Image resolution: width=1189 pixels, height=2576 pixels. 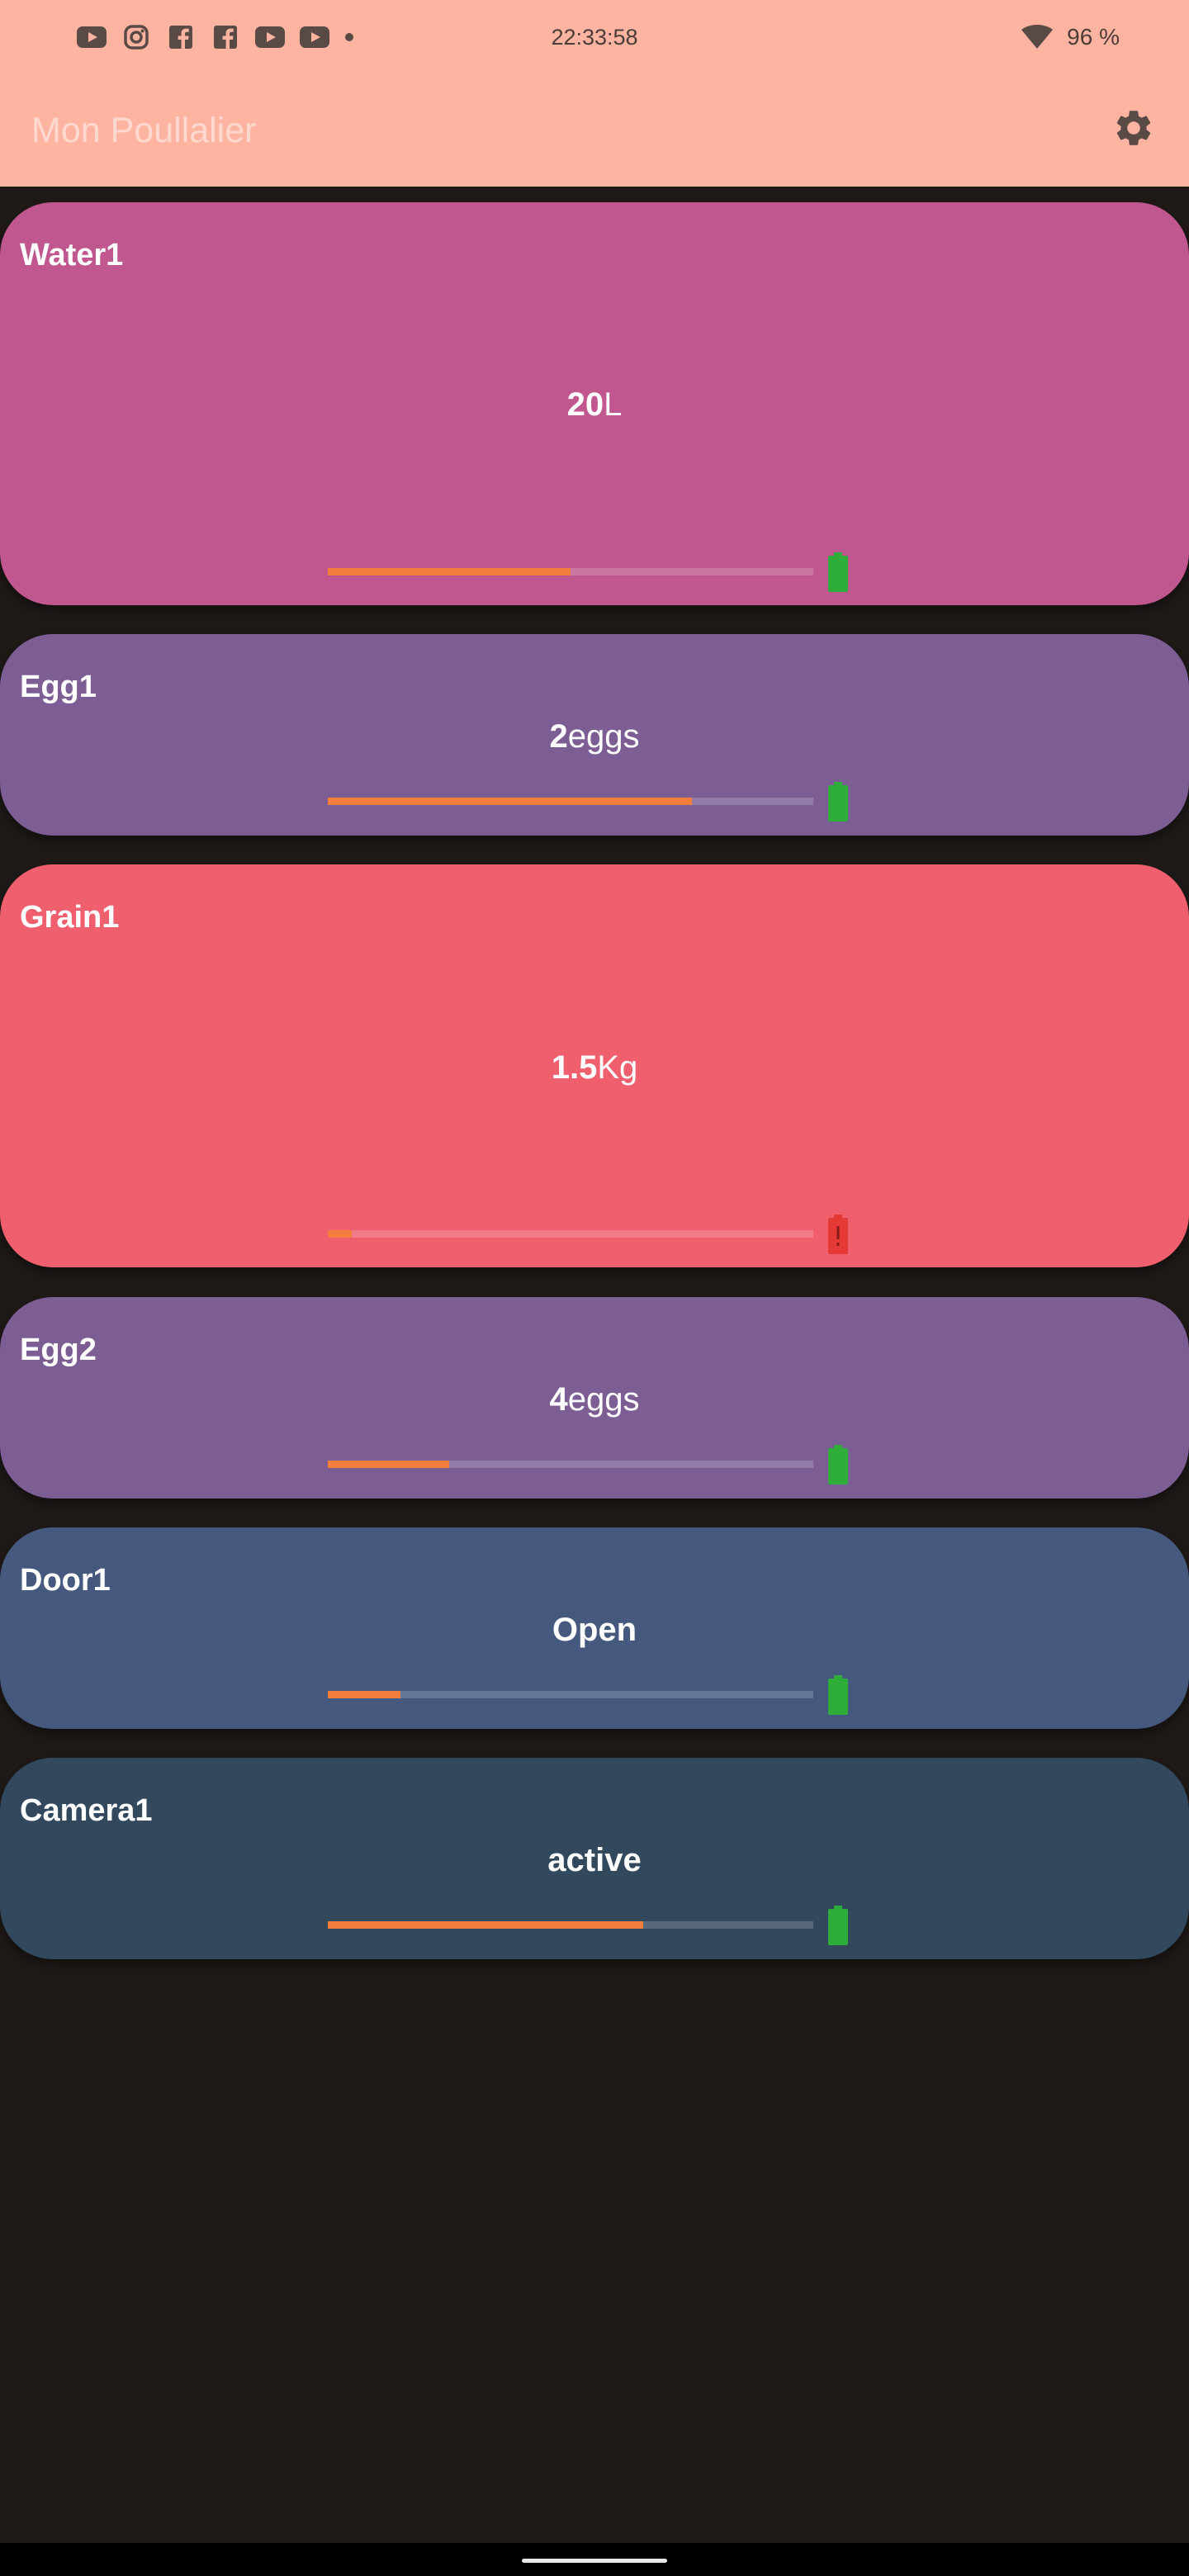 I want to click on card-value: 4eggs, so click(x=594, y=1399).